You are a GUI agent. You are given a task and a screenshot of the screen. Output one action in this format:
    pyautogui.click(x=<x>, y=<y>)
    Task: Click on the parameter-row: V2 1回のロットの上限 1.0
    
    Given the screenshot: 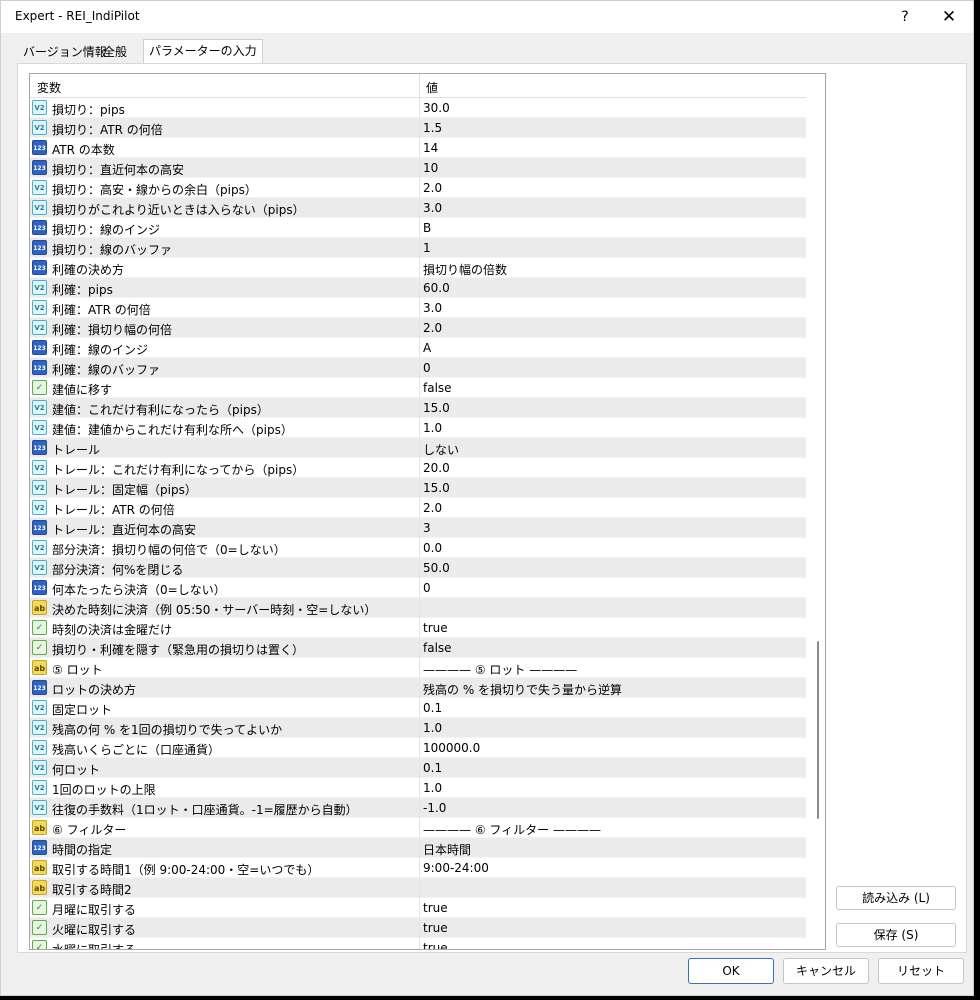 What is the action you would take?
    pyautogui.click(x=418, y=788)
    